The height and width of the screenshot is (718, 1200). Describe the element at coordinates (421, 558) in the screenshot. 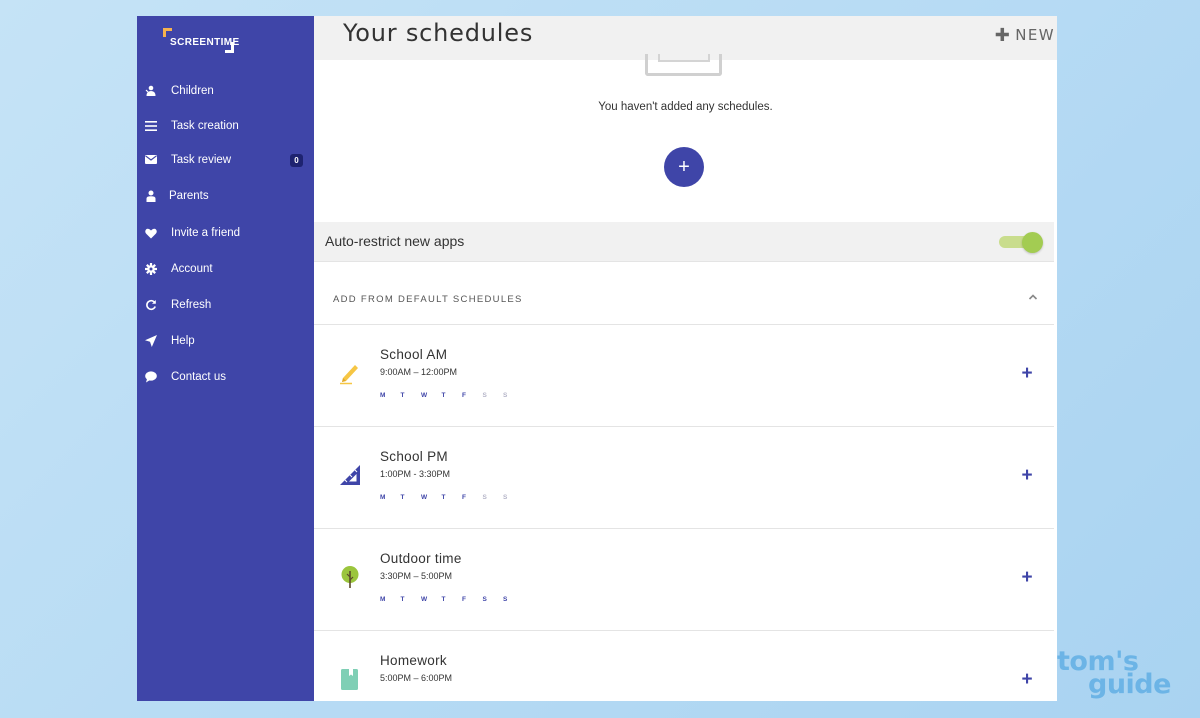

I see `schedule-name: Outdoor time` at that location.